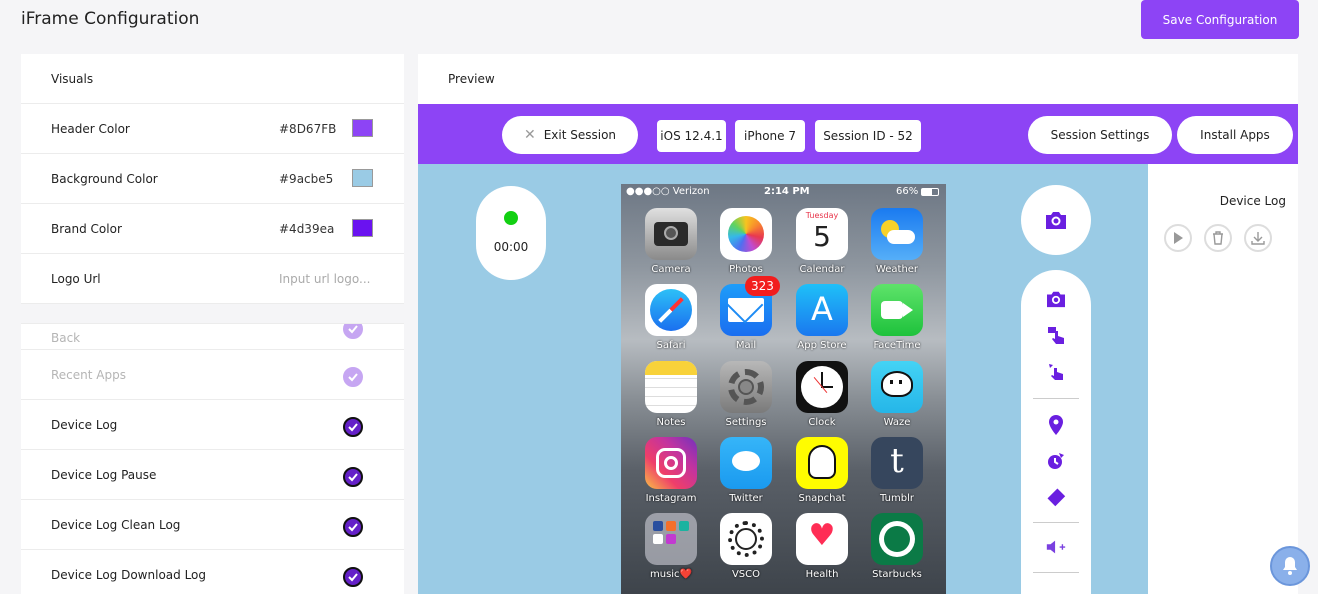 The image size is (1318, 594). What do you see at coordinates (691, 136) in the screenshot?
I see `os-version-tag: iOS 12.4.1` at bounding box center [691, 136].